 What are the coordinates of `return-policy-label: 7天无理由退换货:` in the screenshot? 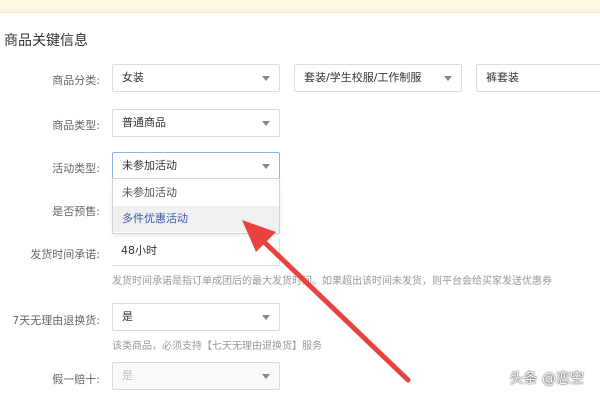 It's located at (56, 320).